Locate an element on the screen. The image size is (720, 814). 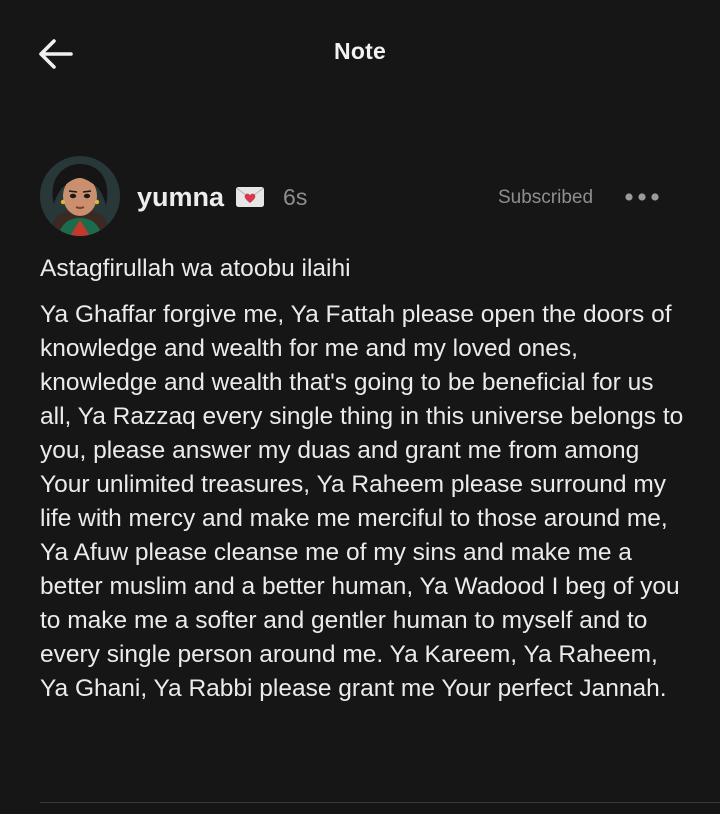
top-bar: Note is located at coordinates (360, 54).